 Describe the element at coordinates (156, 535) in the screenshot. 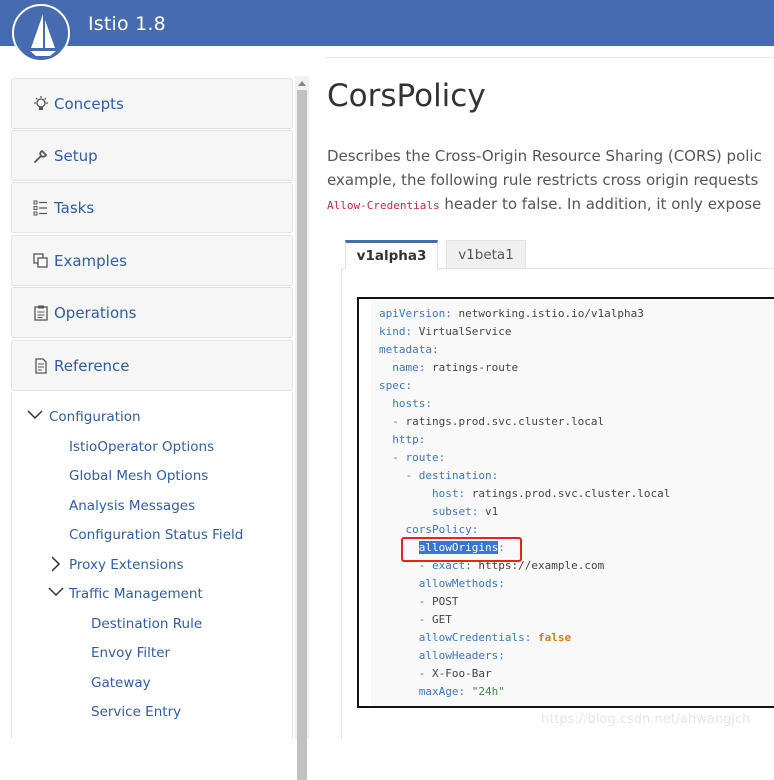

I see `nav-configuration-status-field: Configuration Status Field` at that location.